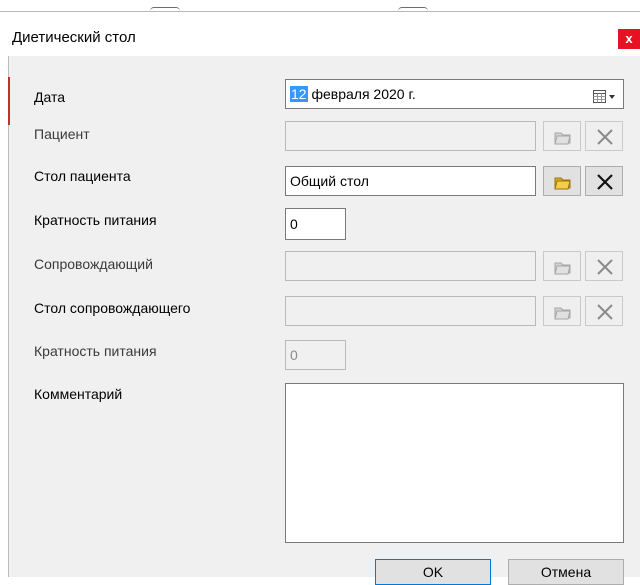 Image resolution: width=640 pixels, height=585 pixels. I want to click on dialog-title: Диетический стол, so click(74, 37).